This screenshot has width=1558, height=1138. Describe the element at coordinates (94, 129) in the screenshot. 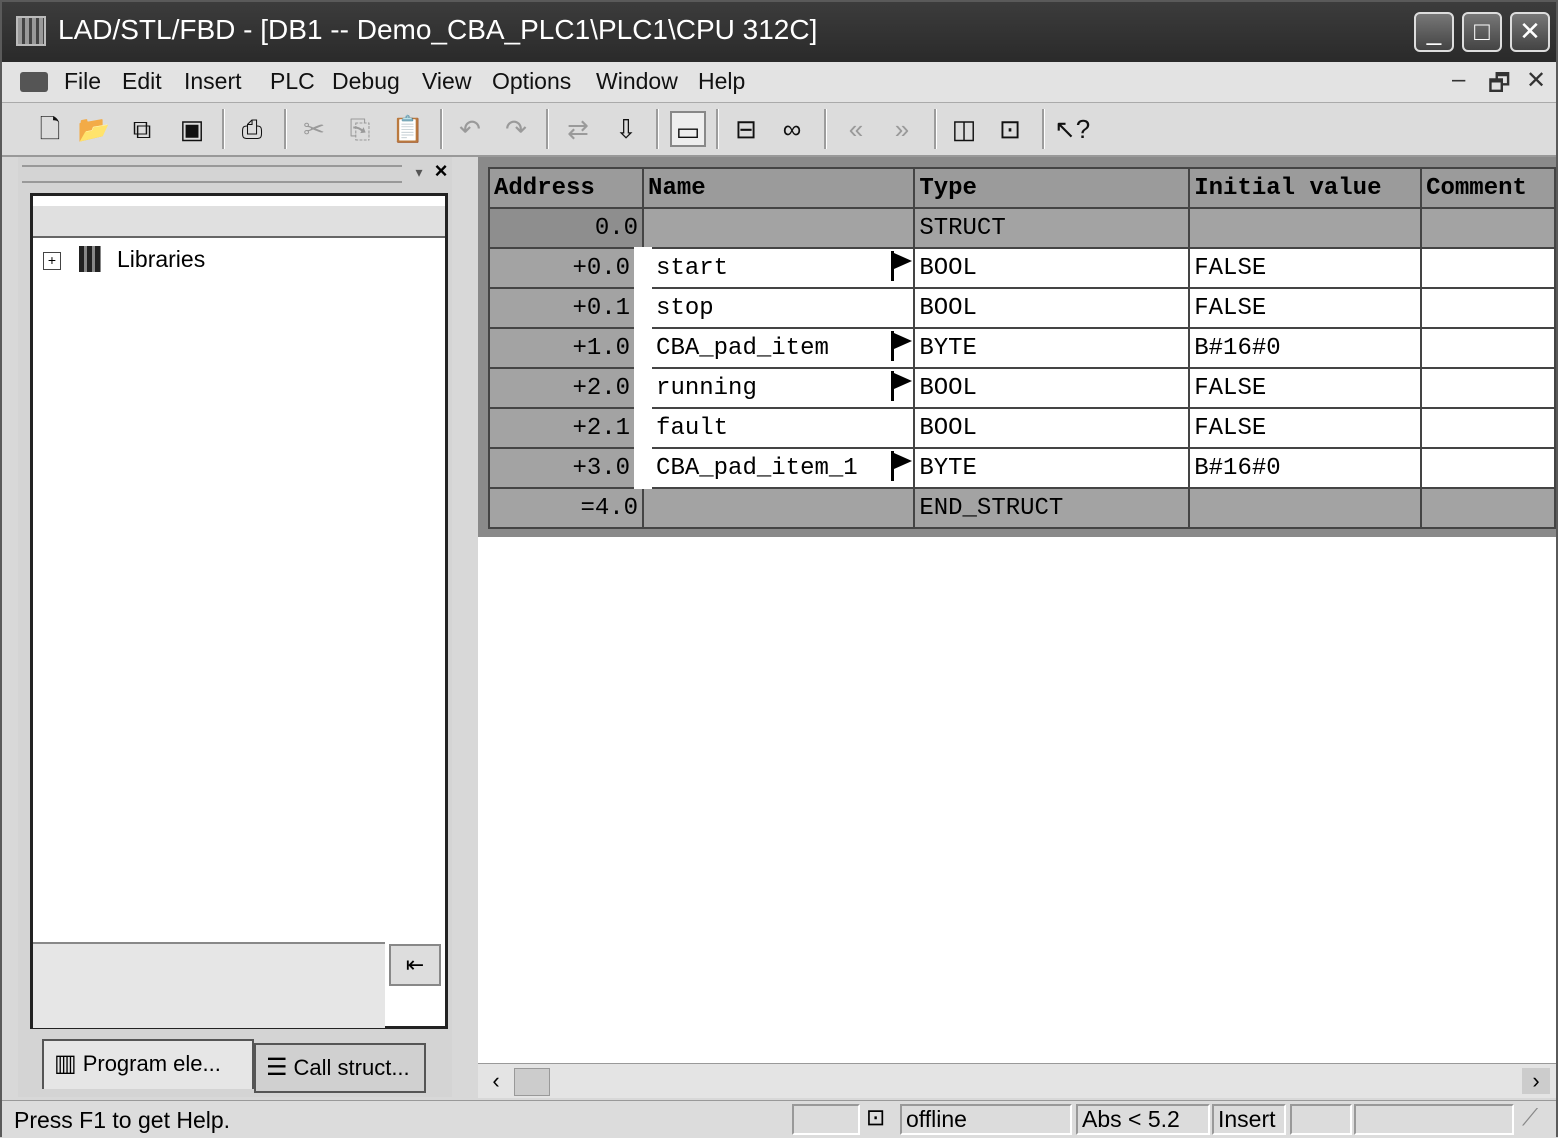

I see `open-icon: 📂` at that location.